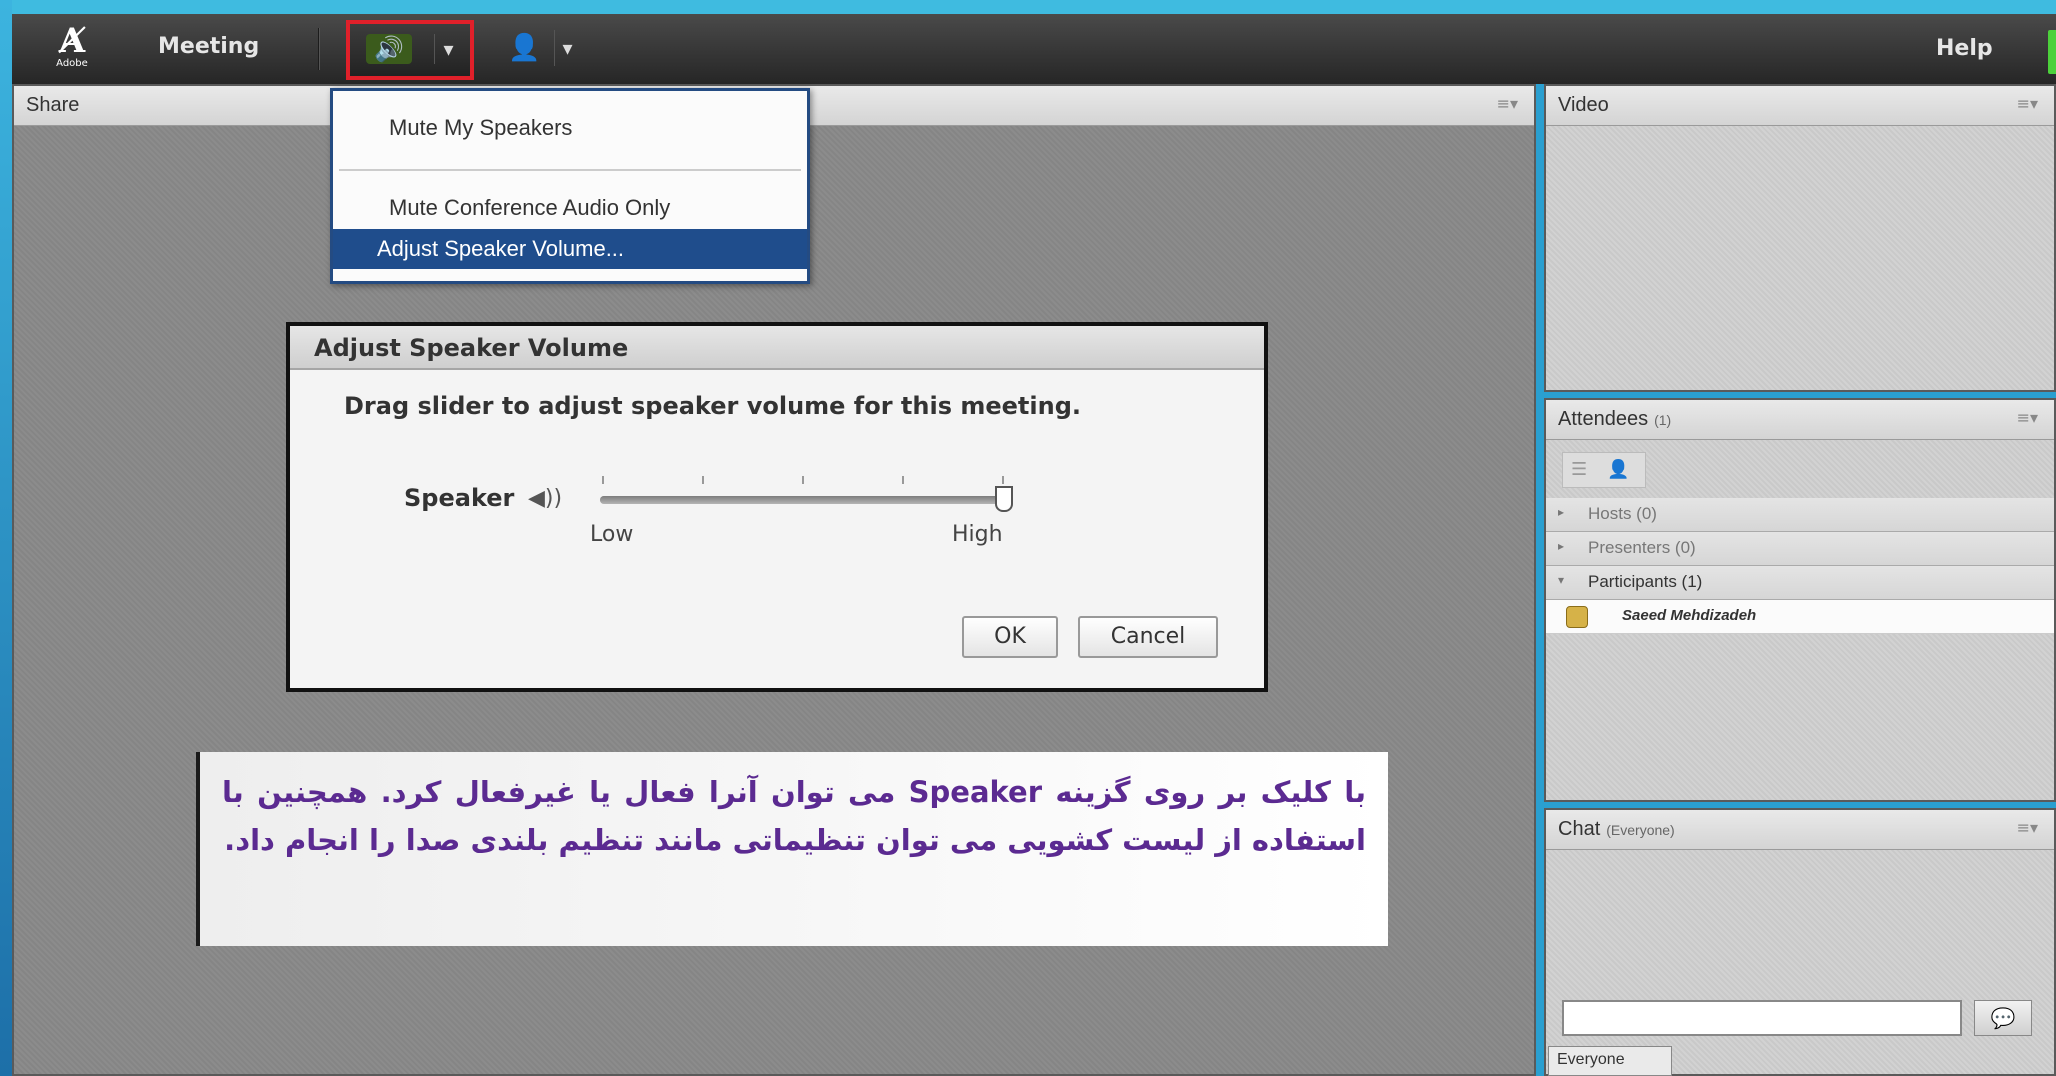  What do you see at coordinates (1640, 830) in the screenshot?
I see `chat-scope: (Everyone)` at bounding box center [1640, 830].